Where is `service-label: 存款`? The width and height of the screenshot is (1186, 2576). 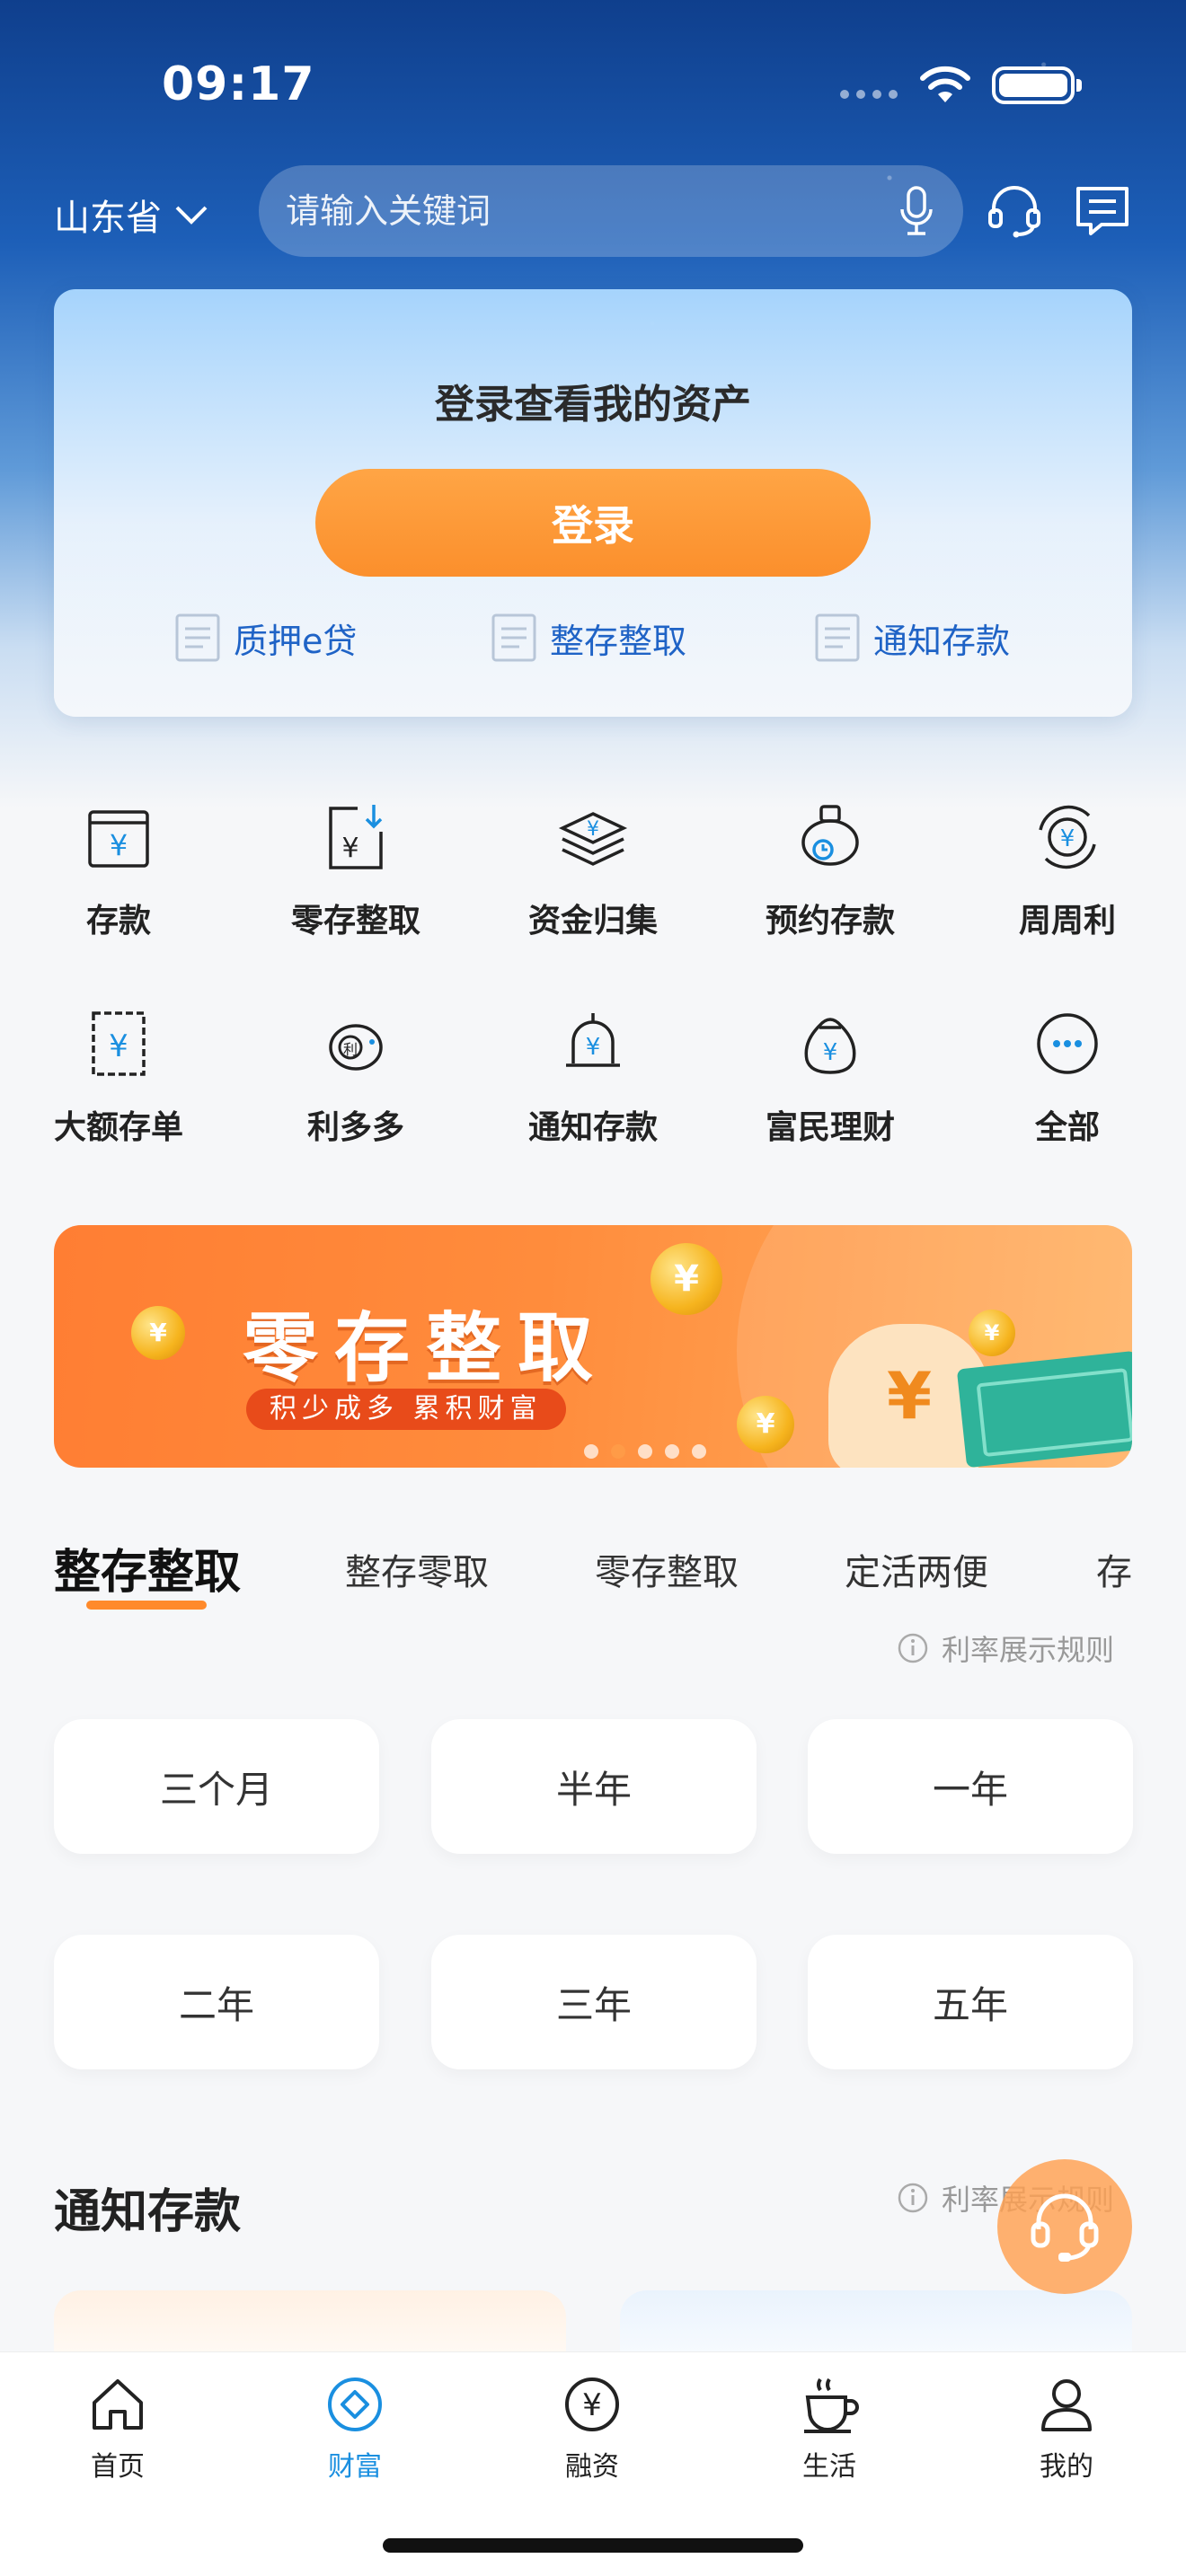
service-label: 存款 is located at coordinates (118, 921).